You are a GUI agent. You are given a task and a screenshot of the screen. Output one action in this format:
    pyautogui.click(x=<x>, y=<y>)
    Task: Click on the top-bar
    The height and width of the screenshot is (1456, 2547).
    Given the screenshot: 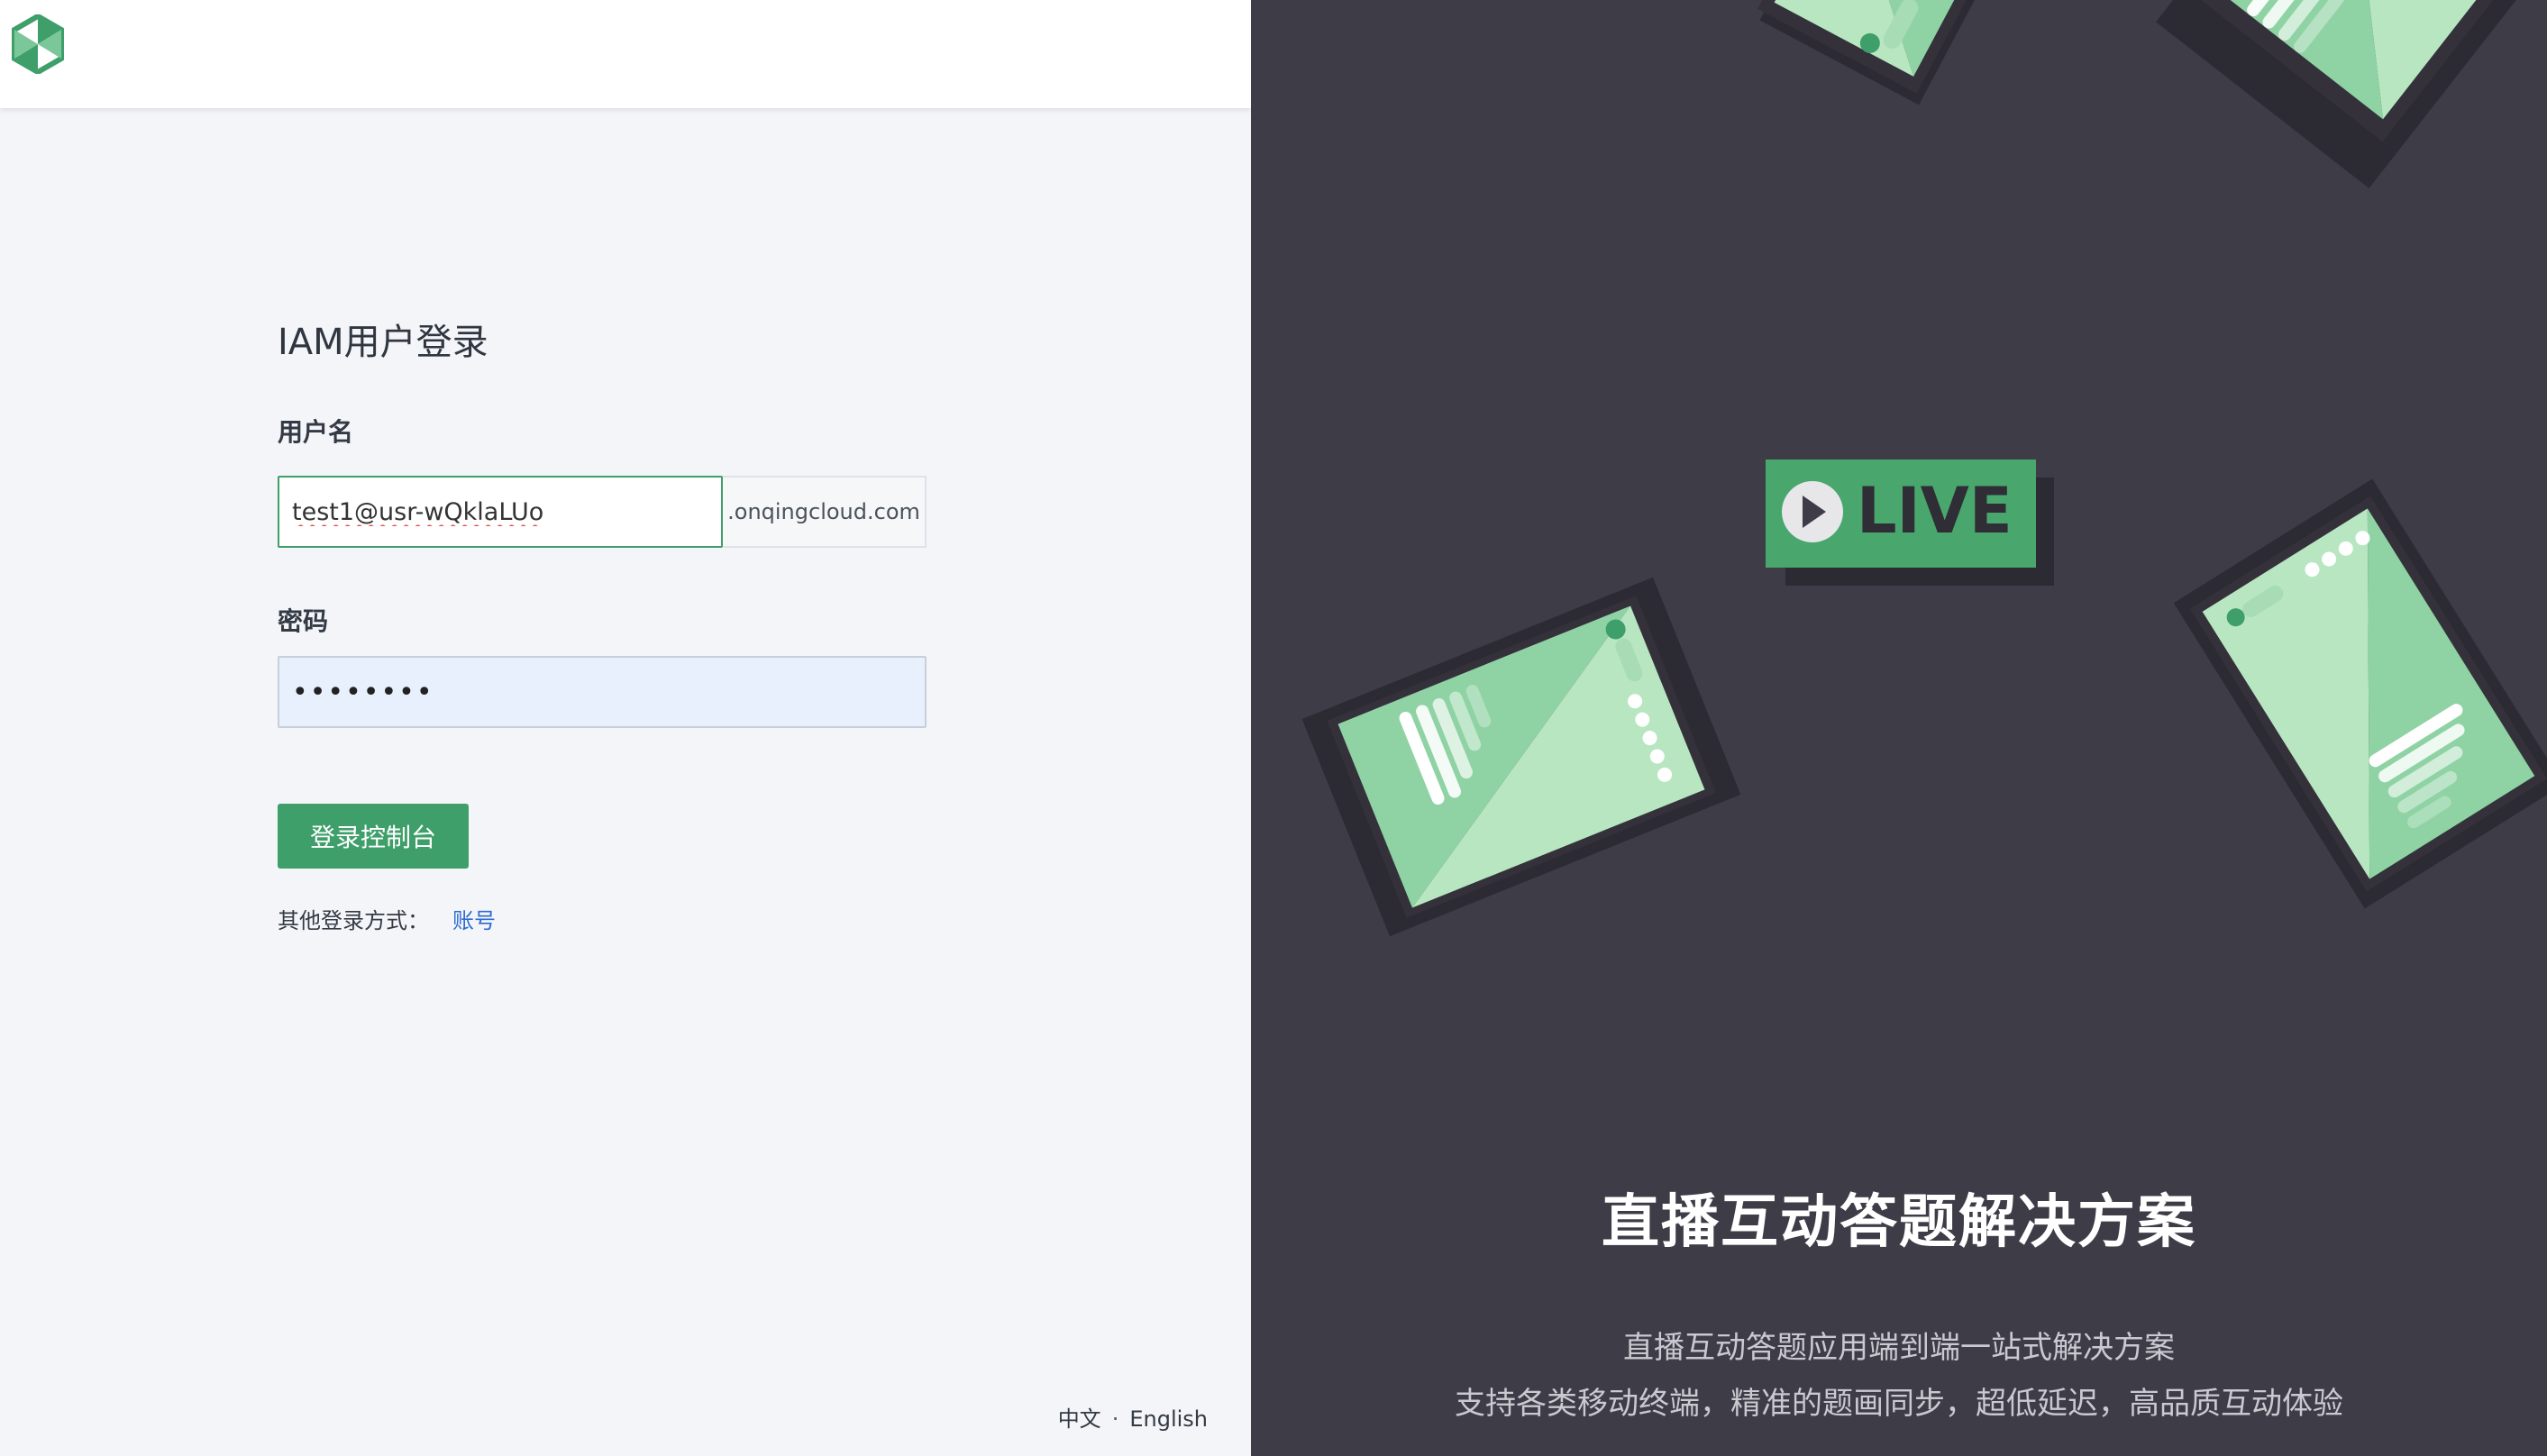 What is the action you would take?
    pyautogui.click(x=625, y=54)
    